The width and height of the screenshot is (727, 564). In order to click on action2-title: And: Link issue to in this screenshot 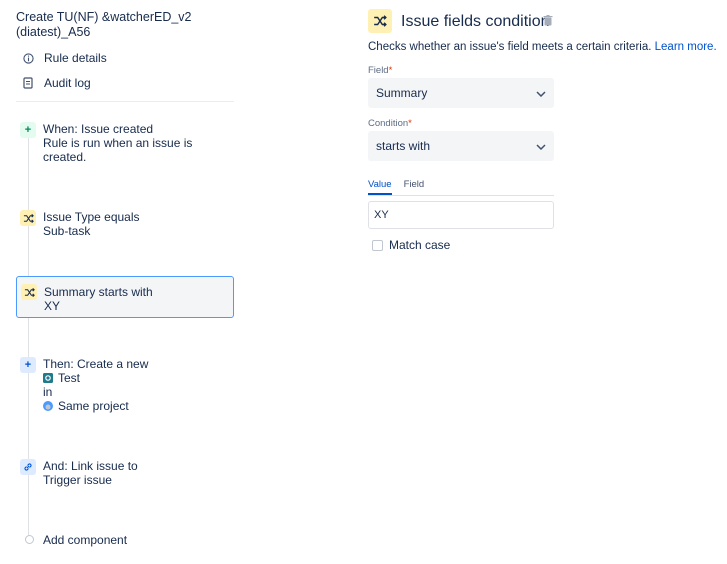, I will do `click(90, 466)`.